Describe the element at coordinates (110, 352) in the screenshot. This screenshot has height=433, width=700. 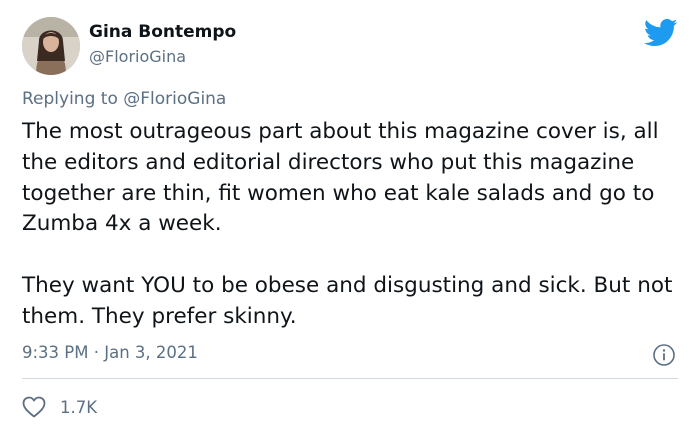
I see `tweet-timestamp: 9:33 PM · Jan 3, 2021` at that location.